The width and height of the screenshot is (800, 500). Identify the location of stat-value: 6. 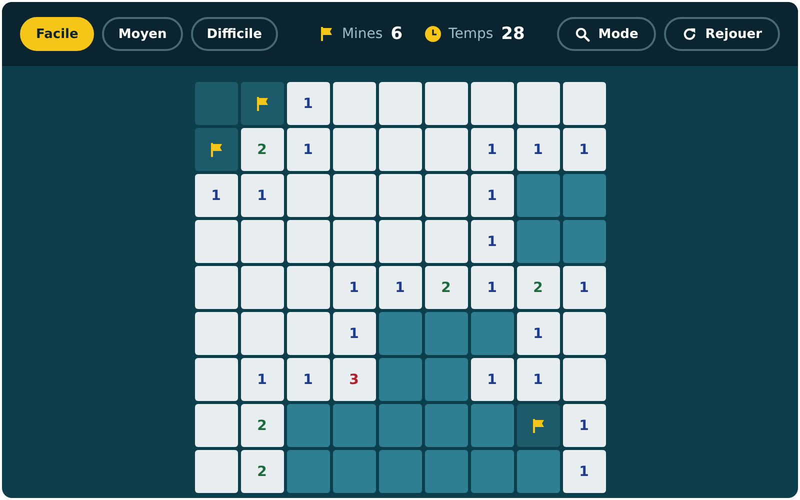
(396, 34).